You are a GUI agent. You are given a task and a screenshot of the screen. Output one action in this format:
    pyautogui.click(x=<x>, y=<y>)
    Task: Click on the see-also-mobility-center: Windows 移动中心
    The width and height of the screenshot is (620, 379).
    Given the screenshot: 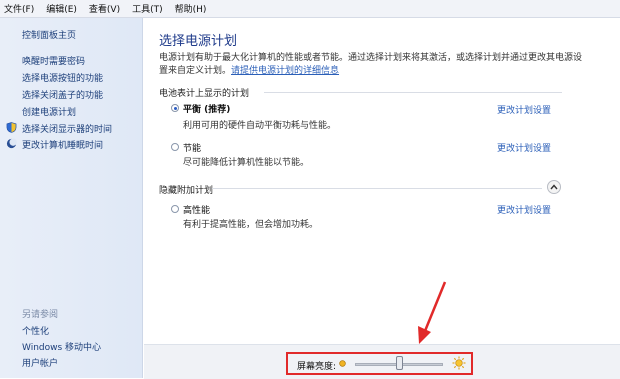 What is the action you would take?
    pyautogui.click(x=61, y=346)
    